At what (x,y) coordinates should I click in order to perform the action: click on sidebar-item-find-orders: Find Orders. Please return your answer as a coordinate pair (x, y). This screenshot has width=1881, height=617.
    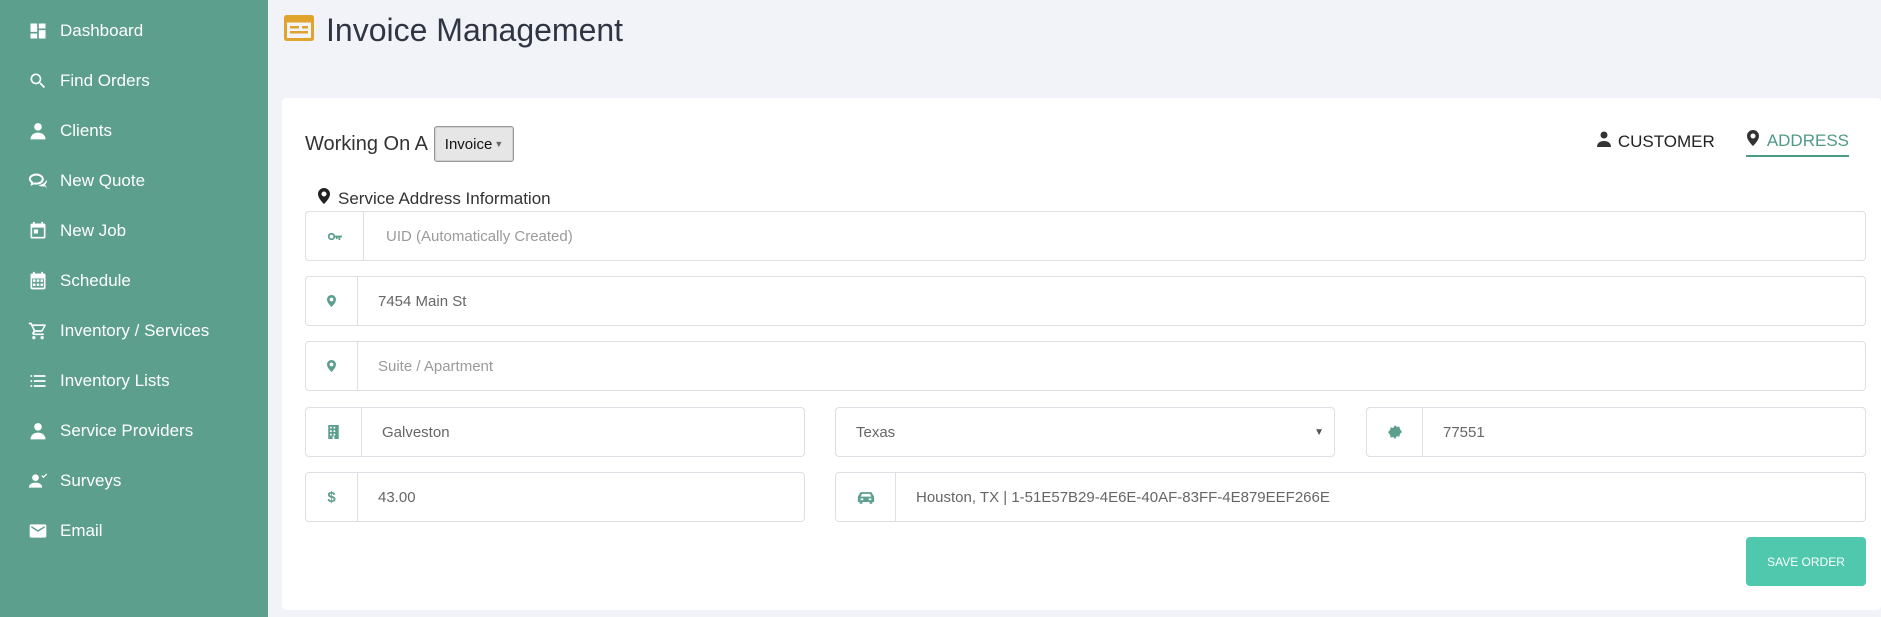
    Looking at the image, I should click on (89, 81).